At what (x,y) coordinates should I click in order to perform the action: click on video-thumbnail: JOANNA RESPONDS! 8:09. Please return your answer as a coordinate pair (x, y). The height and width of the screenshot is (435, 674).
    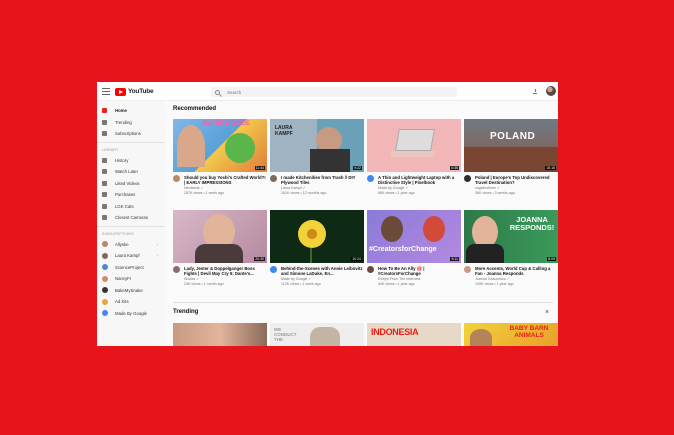
    Looking at the image, I should click on (511, 236).